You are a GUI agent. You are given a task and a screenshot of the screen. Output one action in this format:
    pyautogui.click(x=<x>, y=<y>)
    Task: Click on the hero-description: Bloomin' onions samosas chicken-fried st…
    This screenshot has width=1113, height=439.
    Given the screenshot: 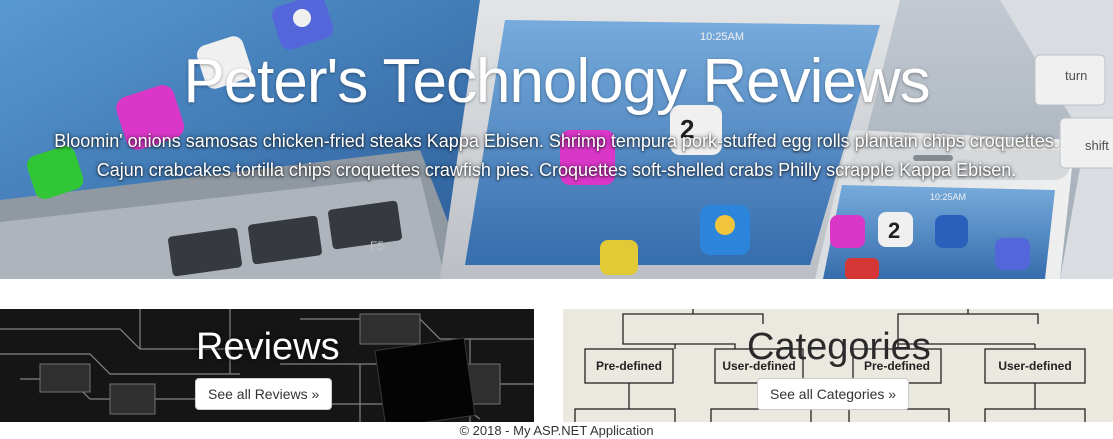 What is the action you would take?
    pyautogui.click(x=556, y=155)
    